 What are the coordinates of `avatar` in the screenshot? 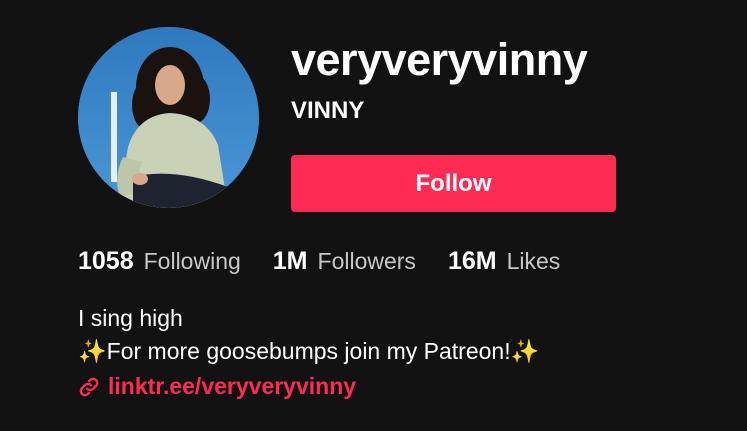 It's located at (168, 117).